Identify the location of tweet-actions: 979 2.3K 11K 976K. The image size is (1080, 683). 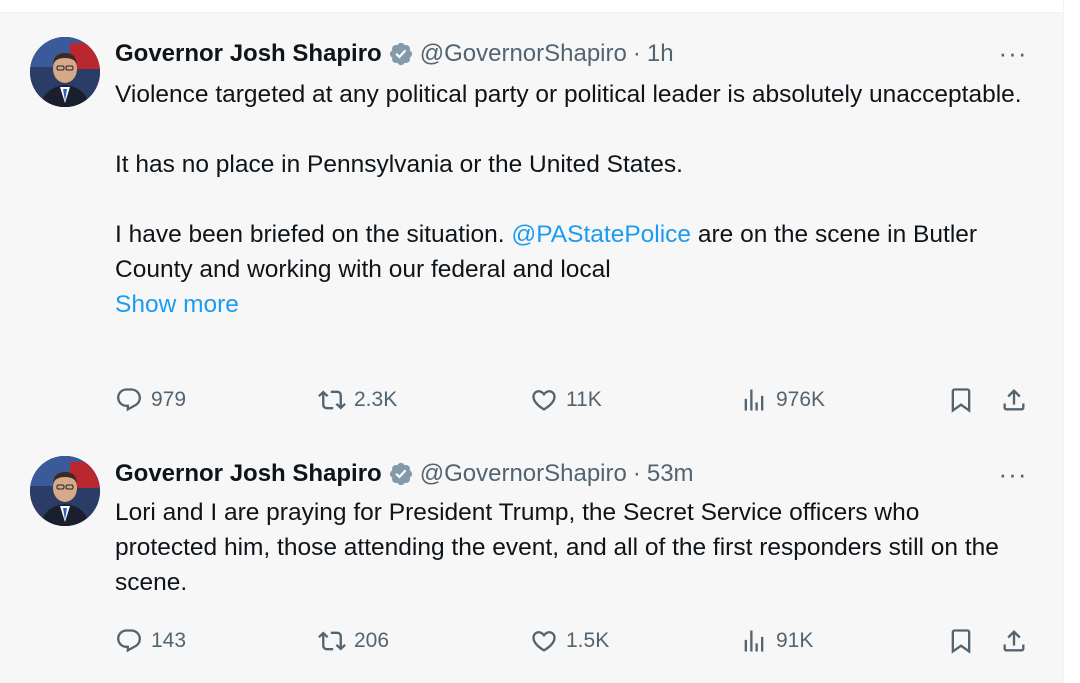
(575, 400).